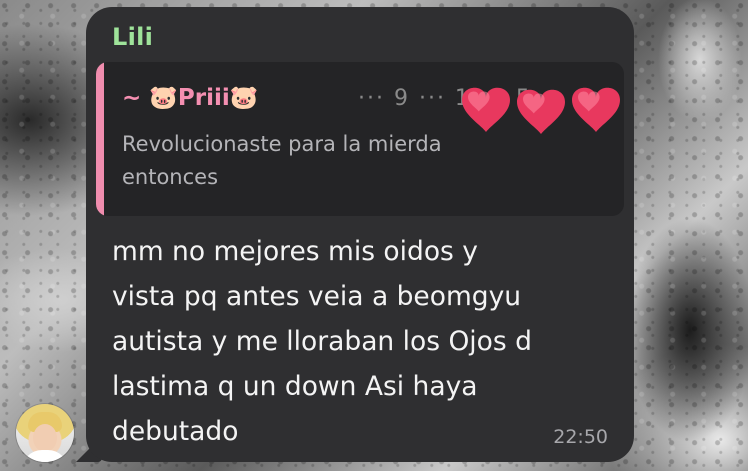 The height and width of the screenshot is (471, 748). What do you see at coordinates (190, 98) in the screenshot?
I see `reply-author: ~ 🐷Priii🐷` at bounding box center [190, 98].